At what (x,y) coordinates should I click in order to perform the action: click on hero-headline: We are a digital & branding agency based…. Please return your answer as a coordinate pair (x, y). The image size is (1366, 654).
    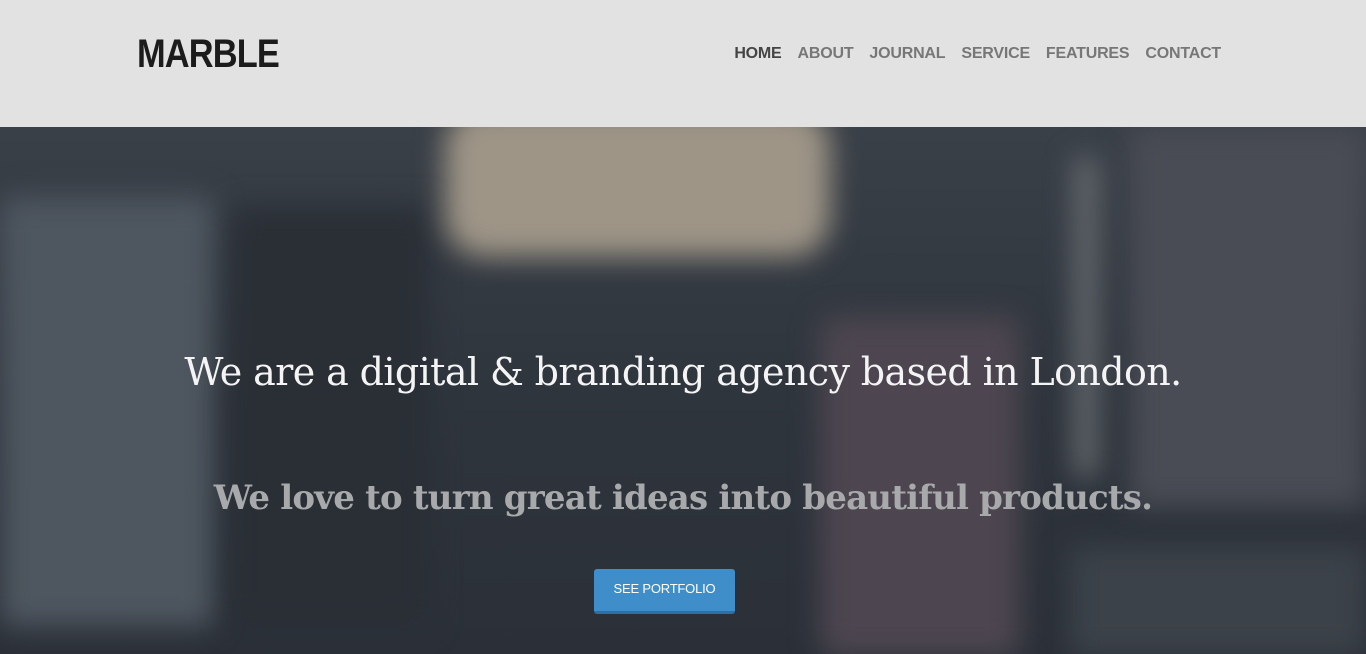
    Looking at the image, I should click on (683, 372).